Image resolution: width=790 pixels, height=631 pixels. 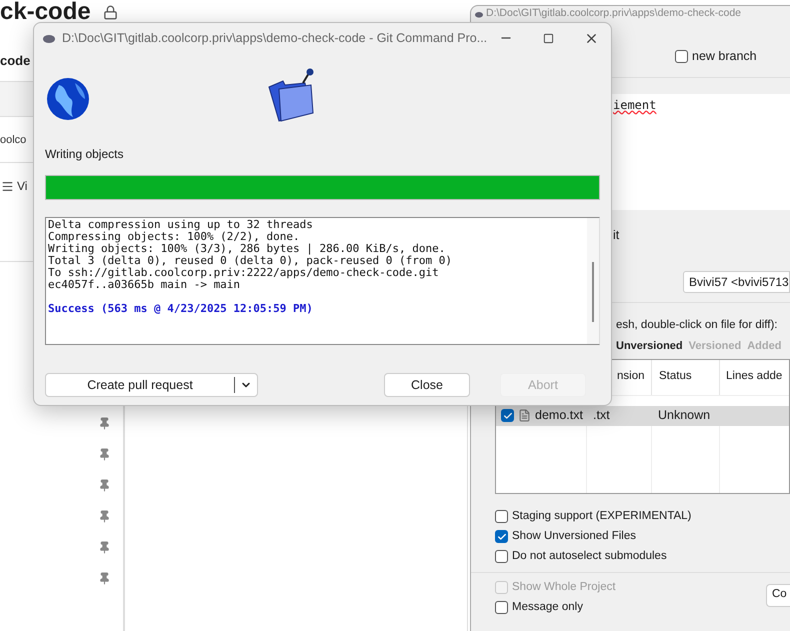 I want to click on pull-request-button: Create pull request, so click(x=151, y=385).